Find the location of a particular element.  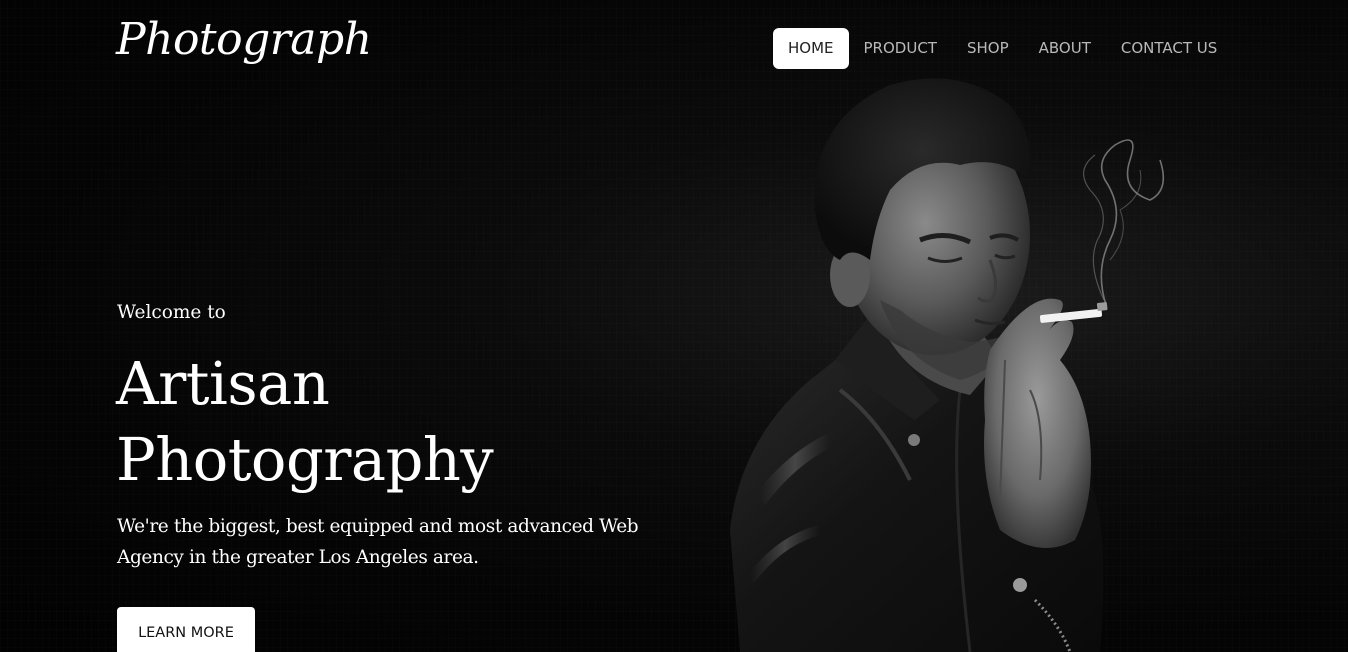

hero-title-line-2: Photography is located at coordinates (305, 459).